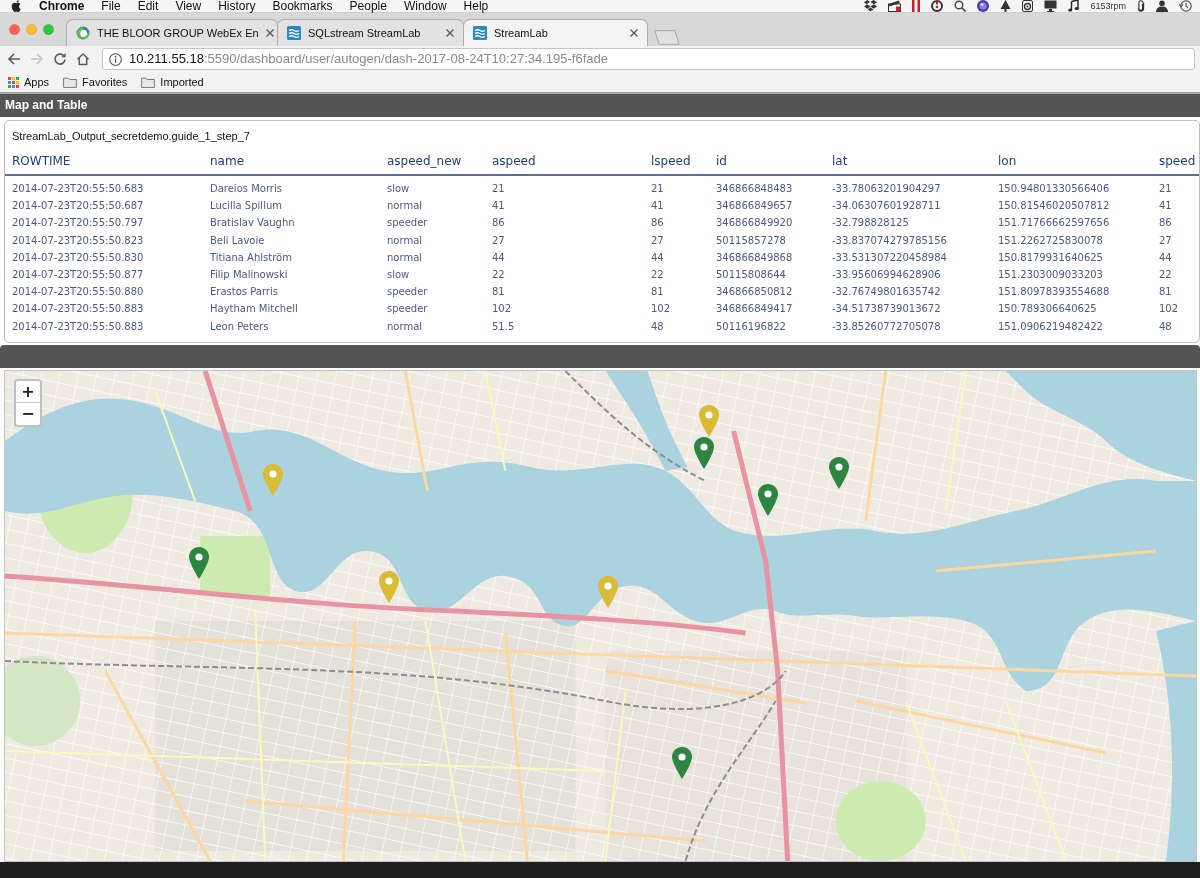  I want to click on table-cell-text: -33.95606994628906, so click(886, 275).